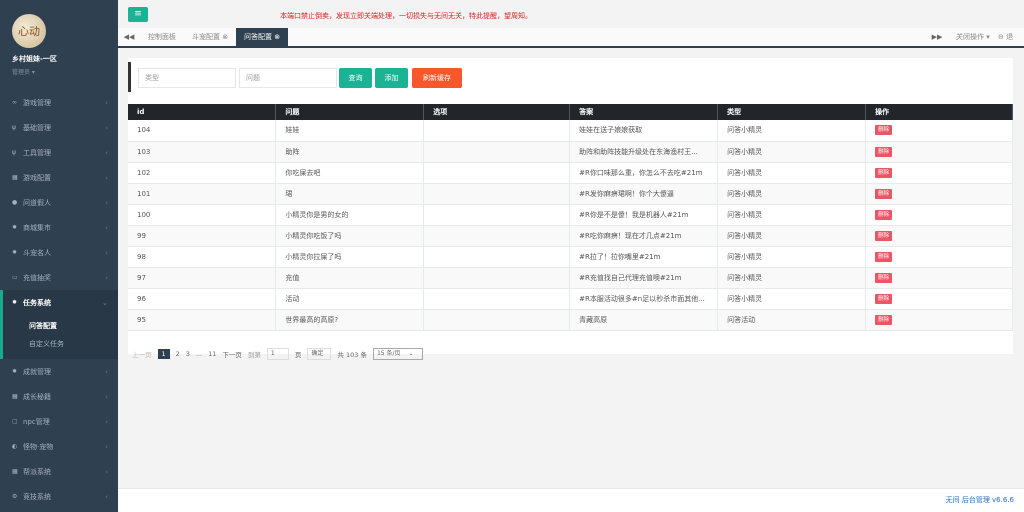  What do you see at coordinates (570, 278) in the screenshot?
I see `table-row: 97 充值 #R充值找自己代理充值噢#21m 问答小精灵 删除` at bounding box center [570, 278].